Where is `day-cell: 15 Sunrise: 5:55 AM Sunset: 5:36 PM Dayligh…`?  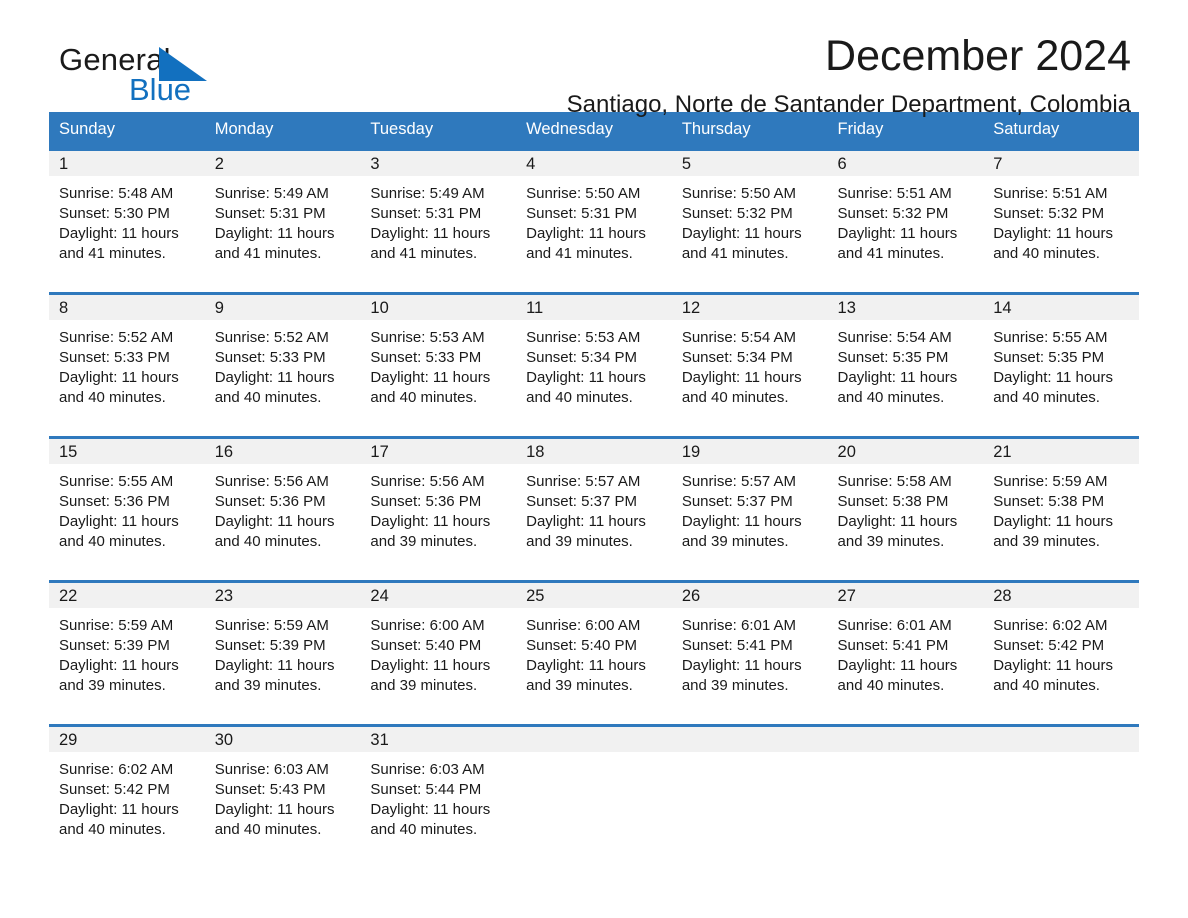
day-cell: 15 Sunrise: 5:55 AM Sunset: 5:36 PM Dayligh… is located at coordinates (127, 502).